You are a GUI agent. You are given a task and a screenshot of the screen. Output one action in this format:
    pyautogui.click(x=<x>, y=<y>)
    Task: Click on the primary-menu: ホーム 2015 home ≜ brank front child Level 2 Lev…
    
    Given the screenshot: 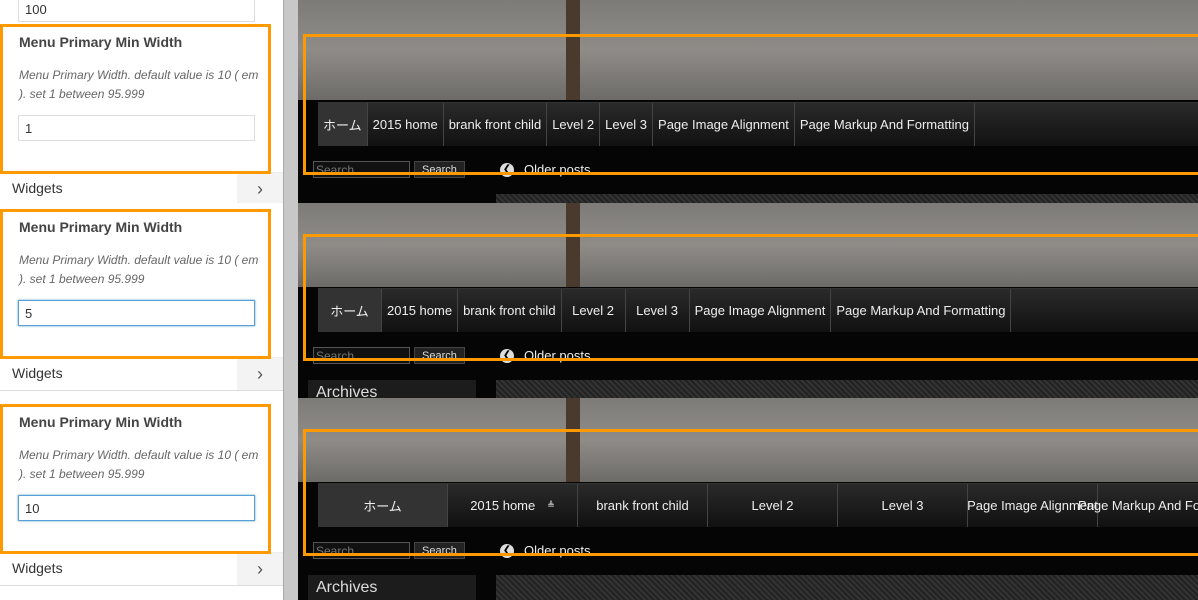 What is the action you would take?
    pyautogui.click(x=758, y=505)
    